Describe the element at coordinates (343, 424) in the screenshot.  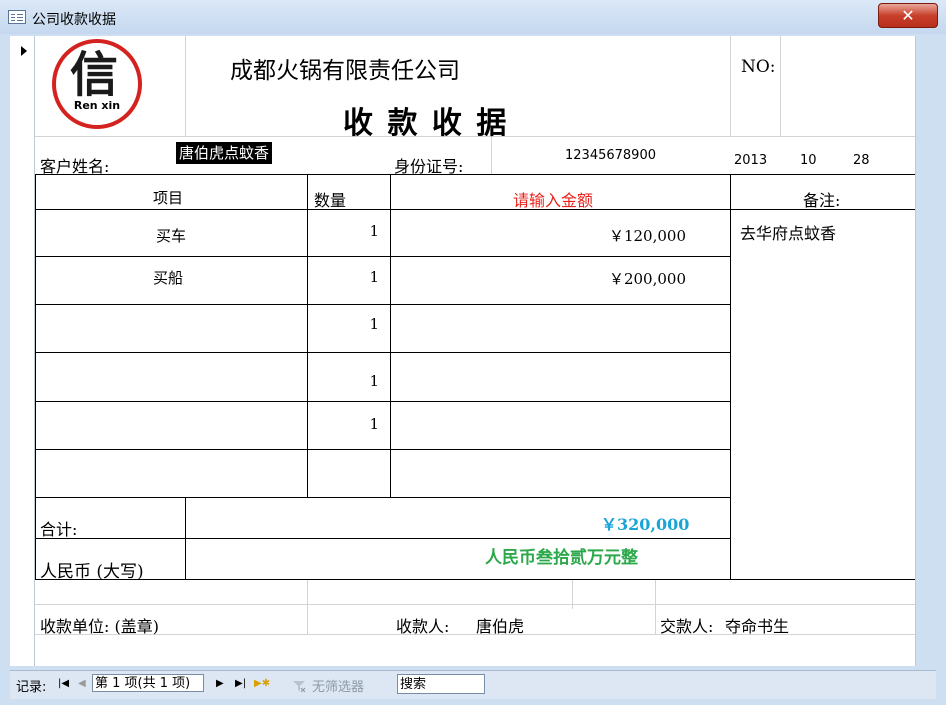
I see `row-5-quantity: 1` at that location.